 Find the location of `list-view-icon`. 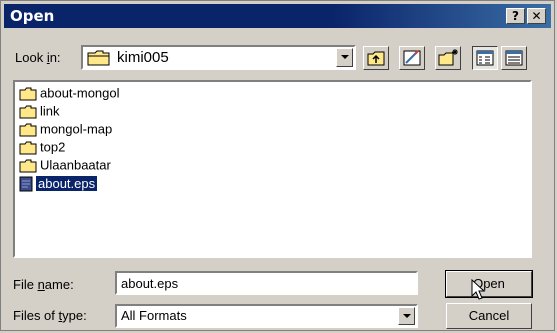

list-view-icon is located at coordinates (485, 58).